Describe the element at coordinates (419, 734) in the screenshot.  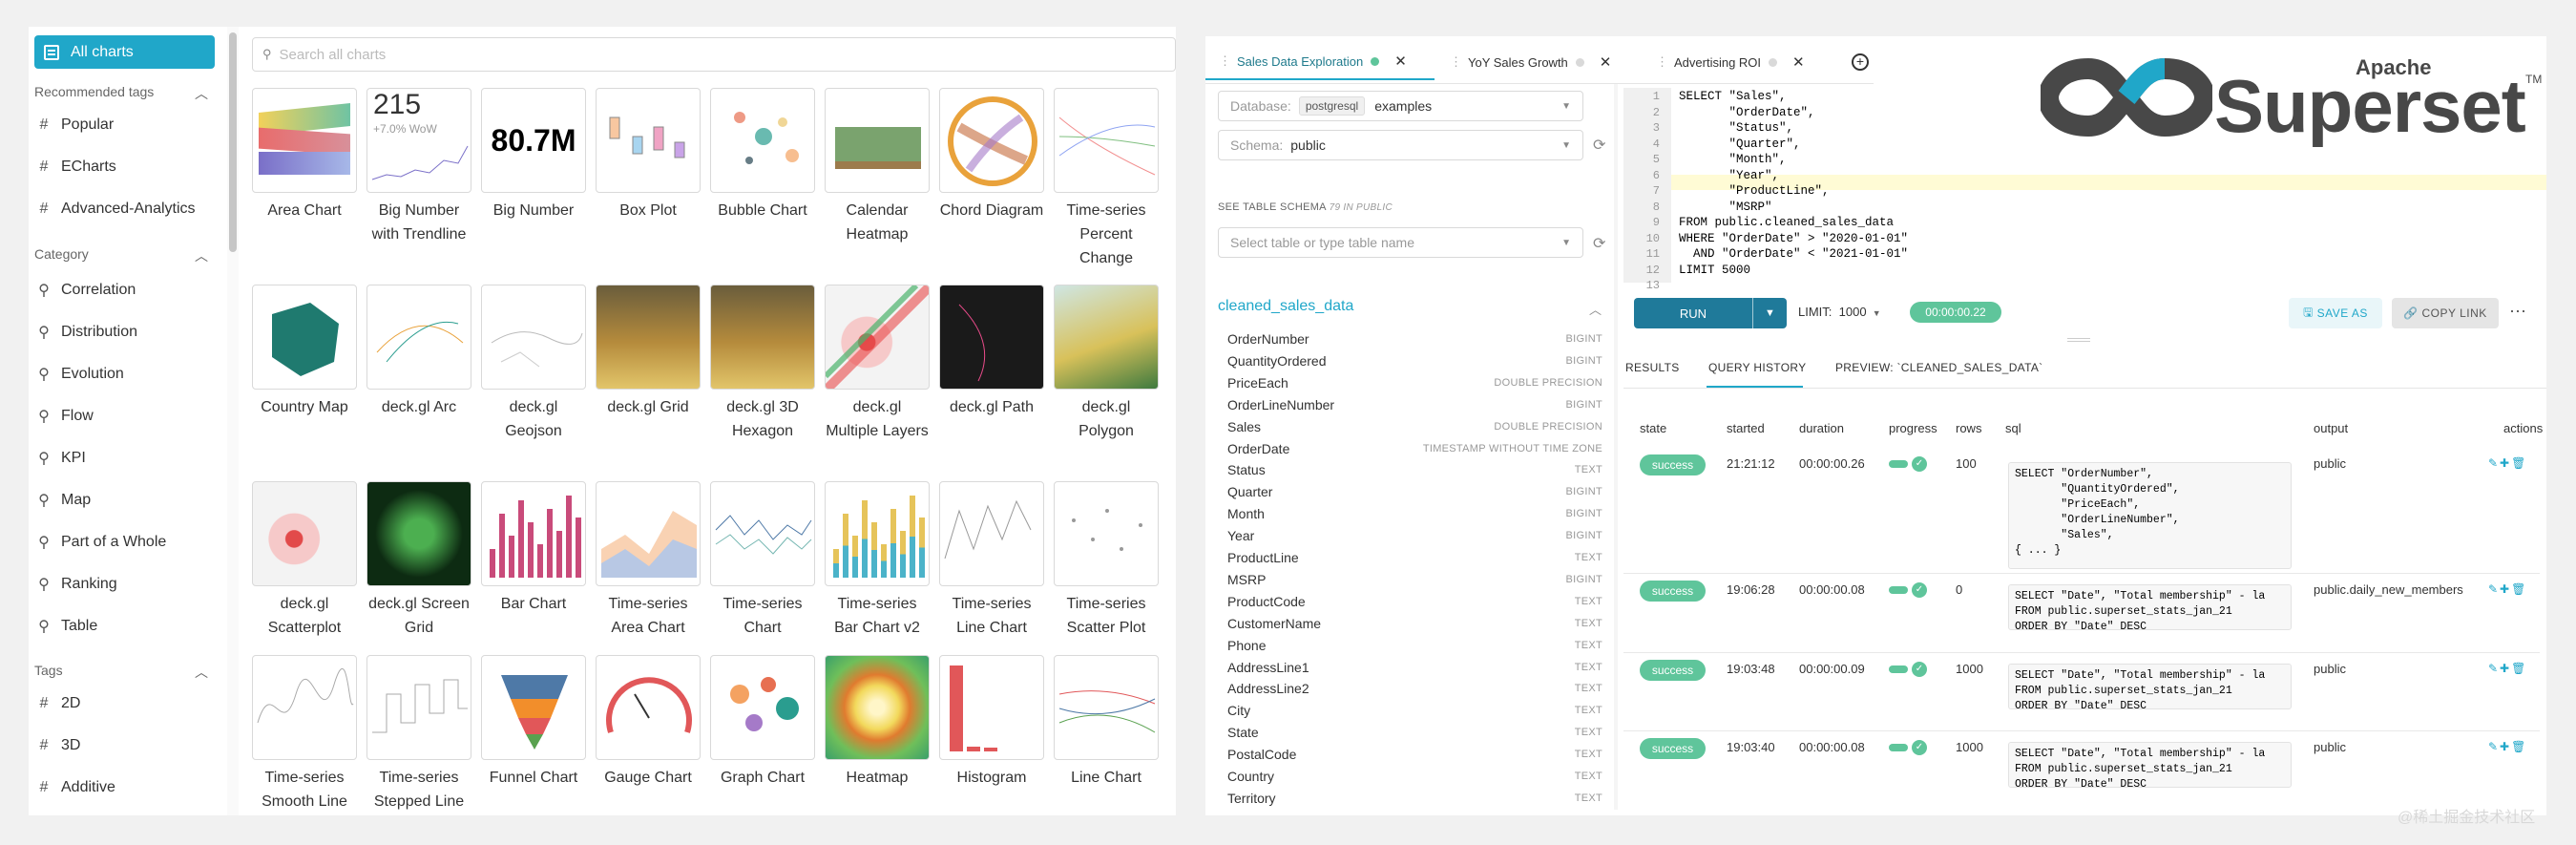
I see `chart-tile: Time-series Stepped Line` at that location.